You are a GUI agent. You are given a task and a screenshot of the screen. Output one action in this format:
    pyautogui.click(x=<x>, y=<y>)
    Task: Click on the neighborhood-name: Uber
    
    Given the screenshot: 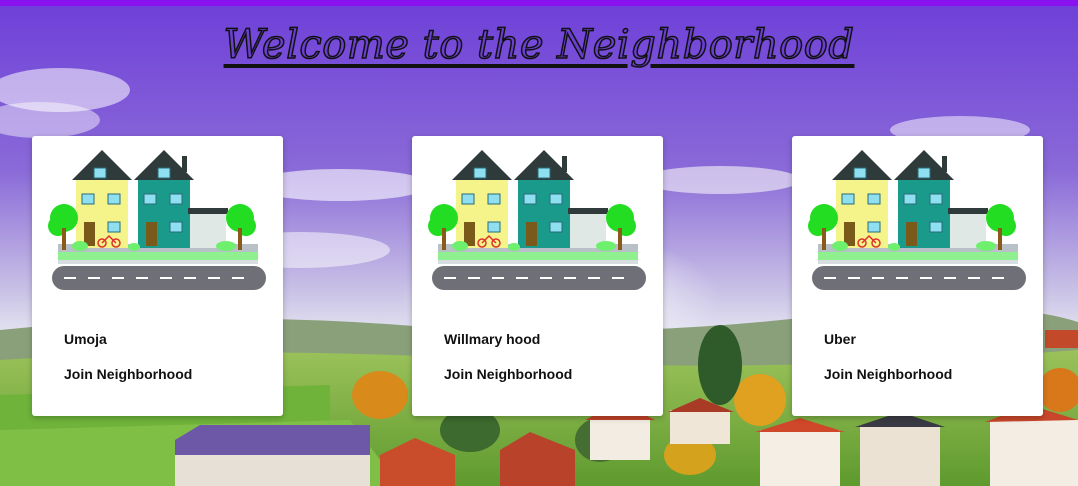 What is the action you would take?
    pyautogui.click(x=840, y=339)
    